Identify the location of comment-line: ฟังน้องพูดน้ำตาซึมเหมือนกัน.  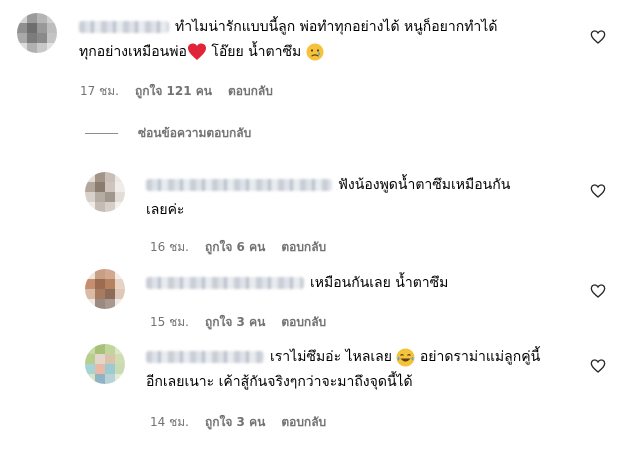
(424, 185).